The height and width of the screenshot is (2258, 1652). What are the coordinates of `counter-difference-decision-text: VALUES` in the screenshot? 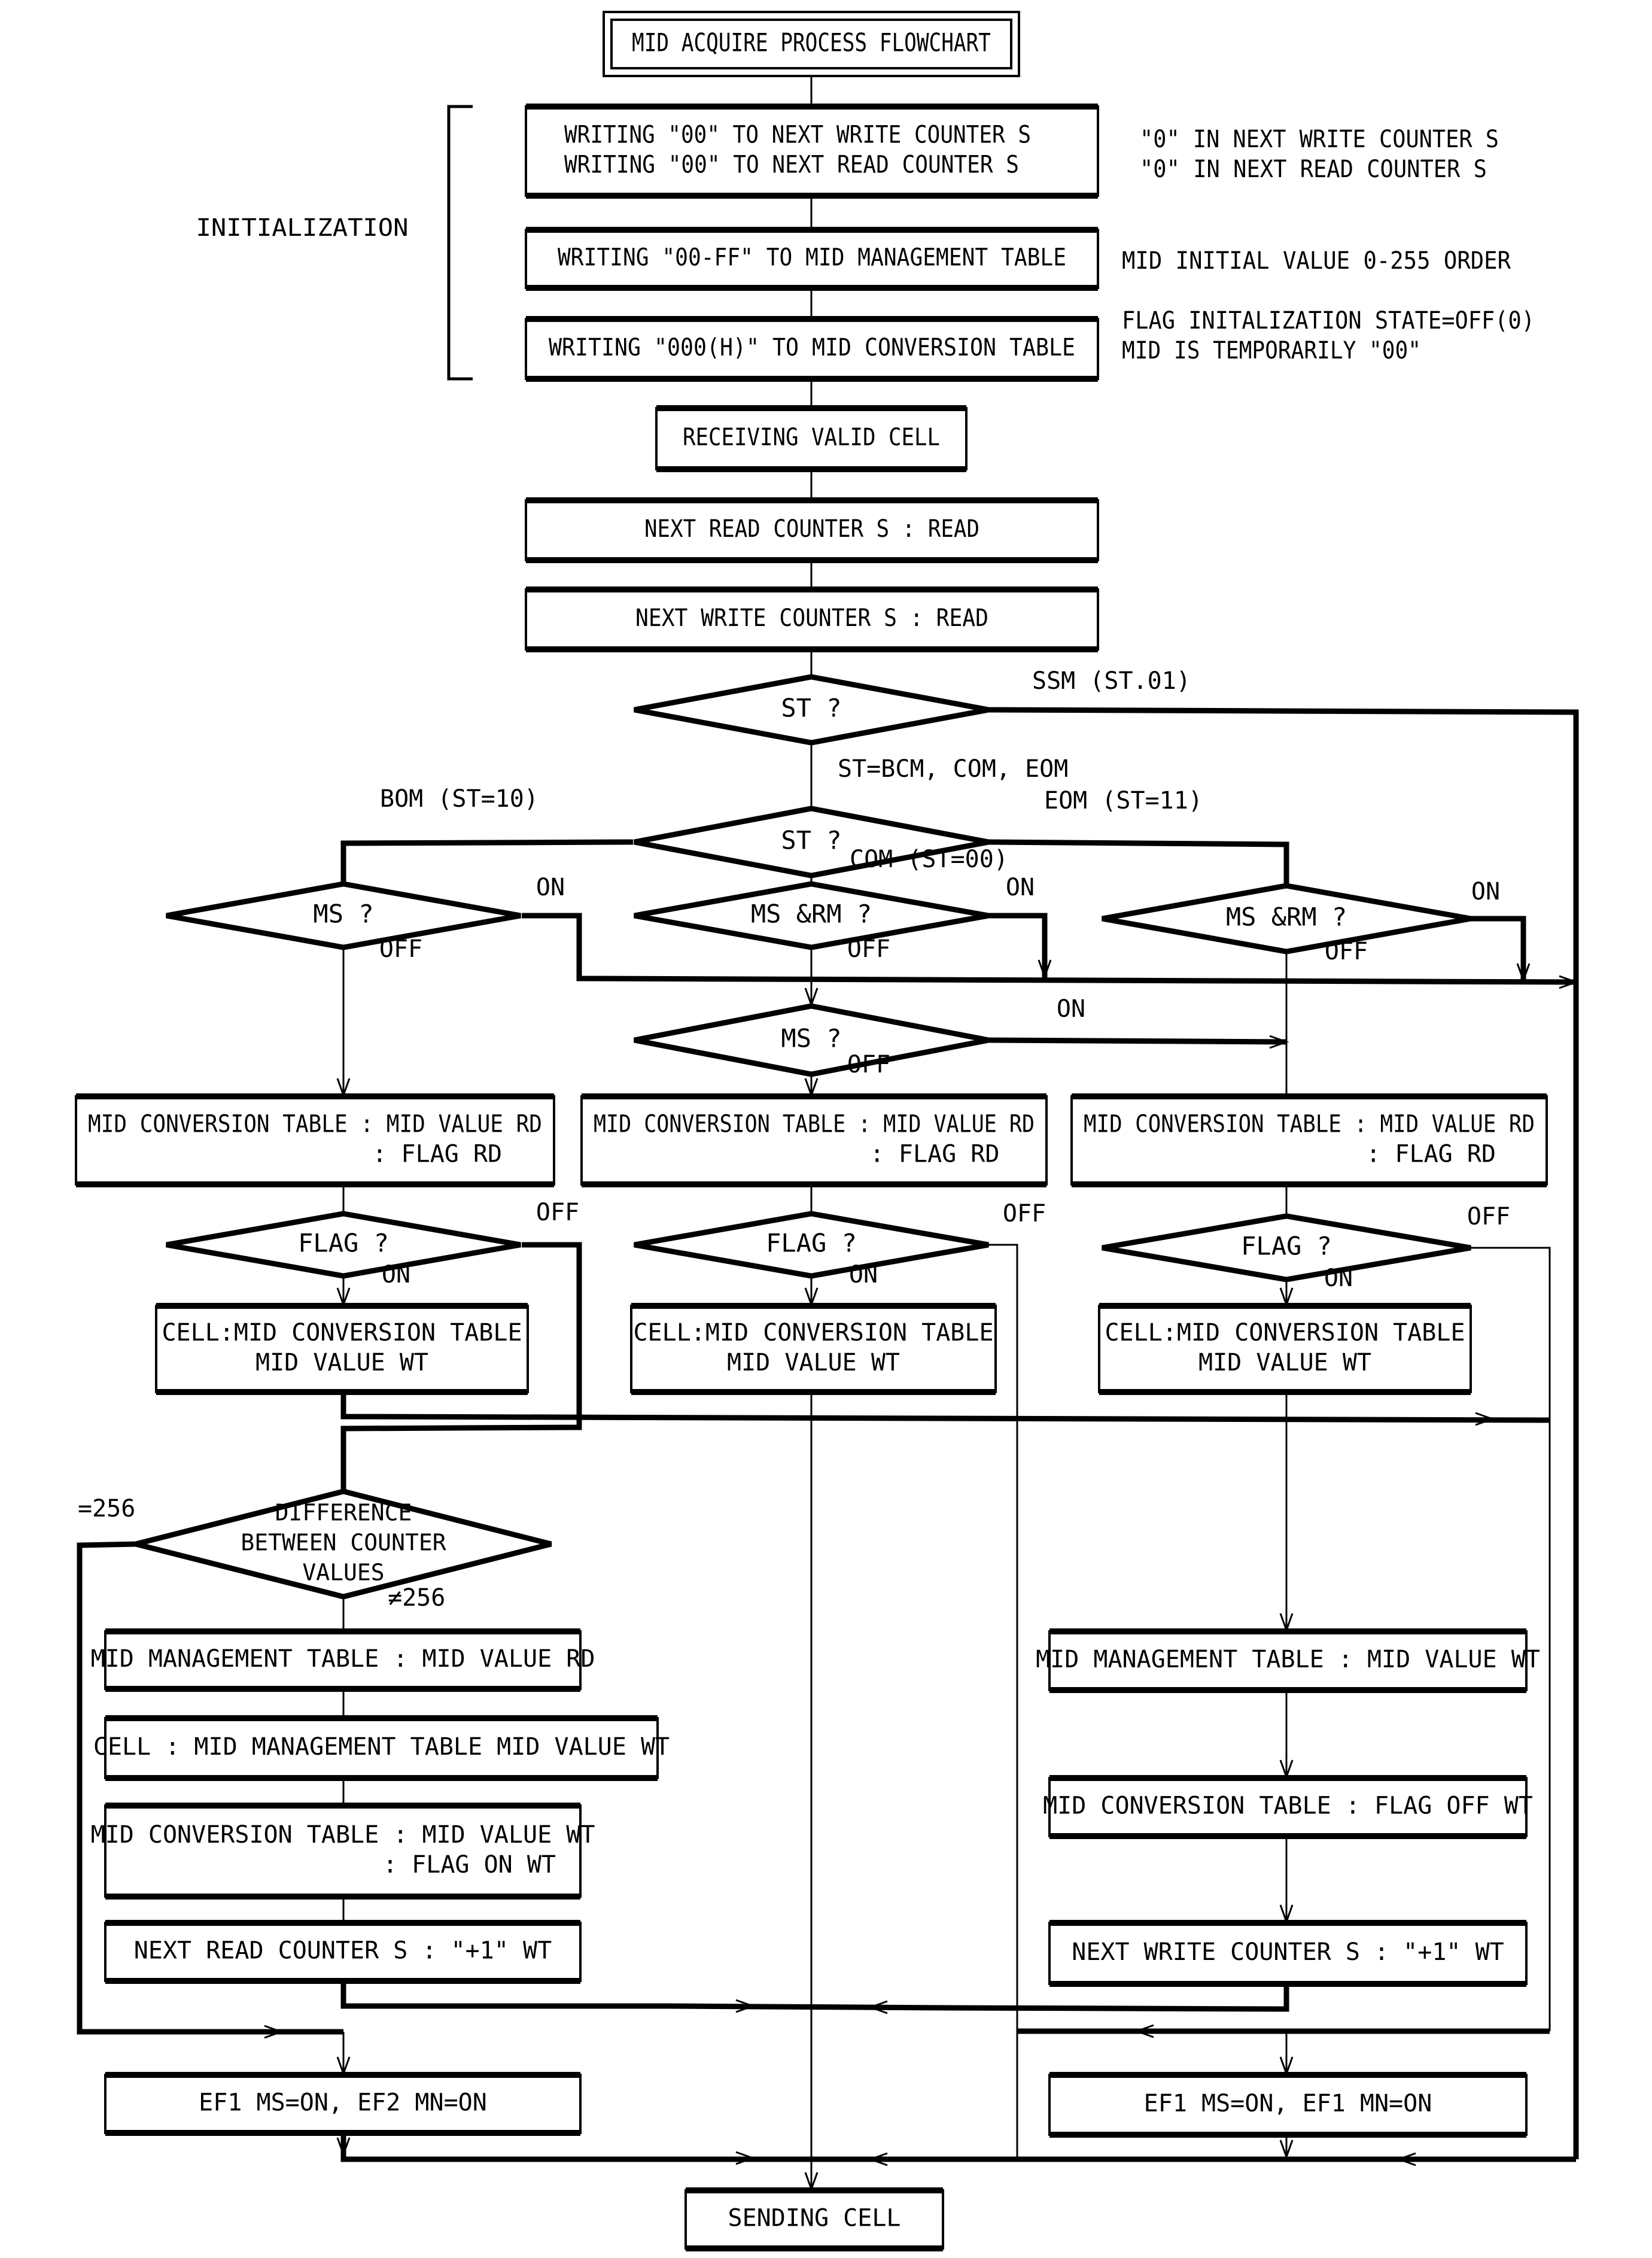 It's located at (343, 1573).